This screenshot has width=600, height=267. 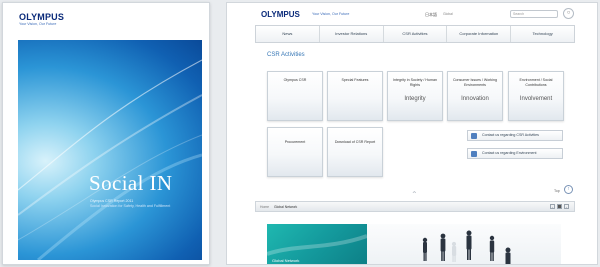 I want to click on next-icon: ›, so click(x=566, y=206).